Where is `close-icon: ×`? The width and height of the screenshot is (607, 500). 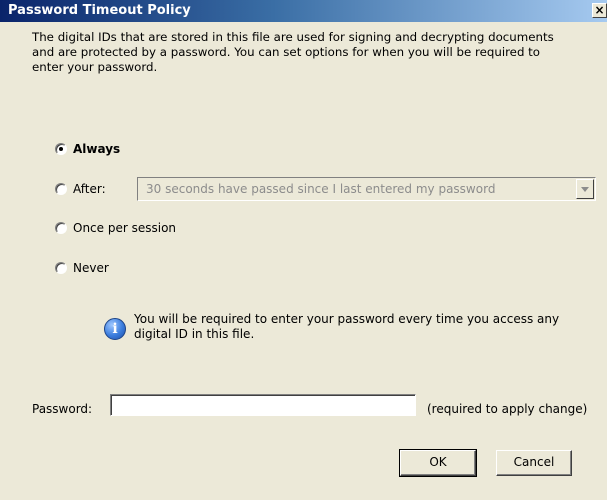 close-icon: × is located at coordinates (599, 10).